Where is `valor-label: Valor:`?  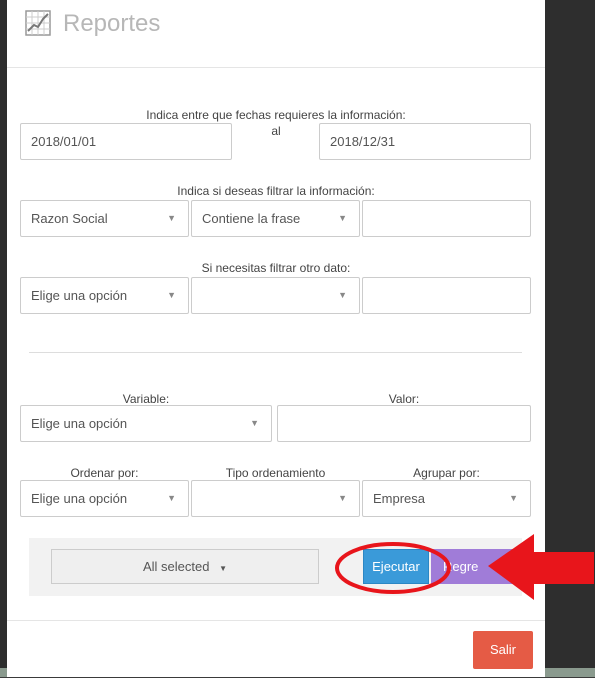
valor-label: Valor: is located at coordinates (404, 399).